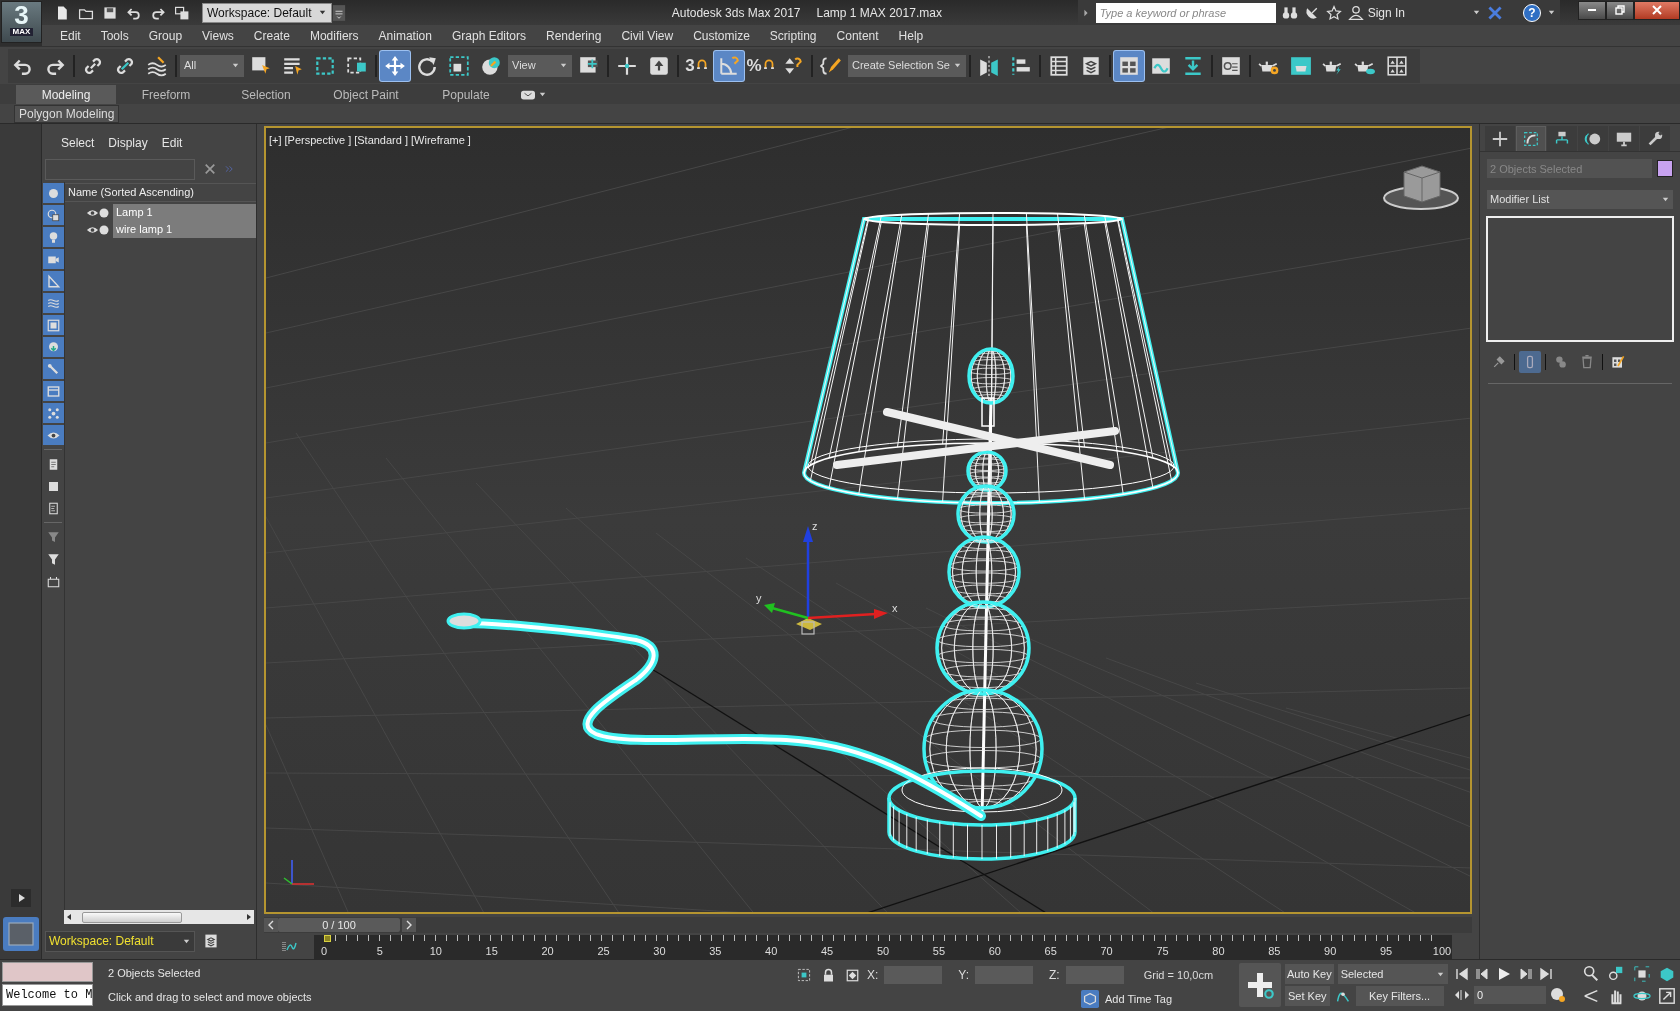 This screenshot has width=1680, height=1011. I want to click on modifier-list-dropdown: Modifier List, so click(1580, 199).